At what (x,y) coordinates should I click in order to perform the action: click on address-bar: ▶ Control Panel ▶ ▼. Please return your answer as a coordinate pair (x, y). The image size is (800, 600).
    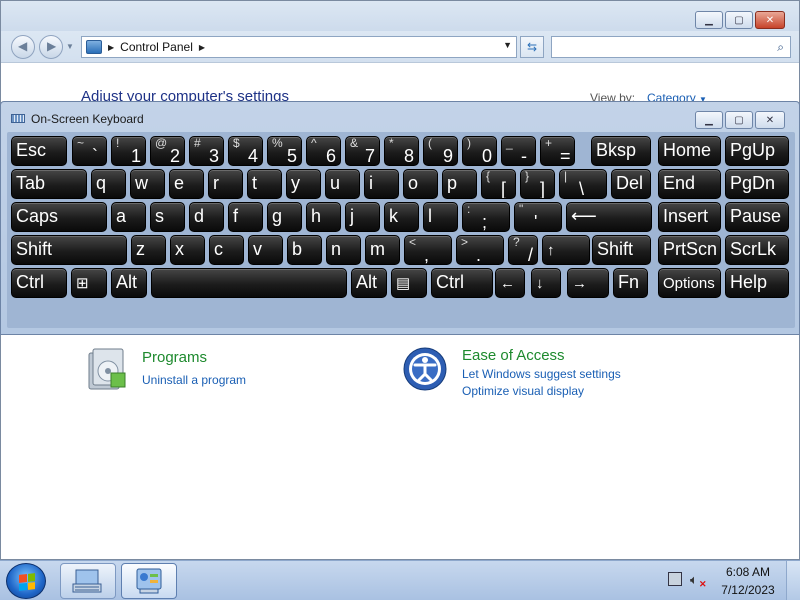
    Looking at the image, I should click on (299, 47).